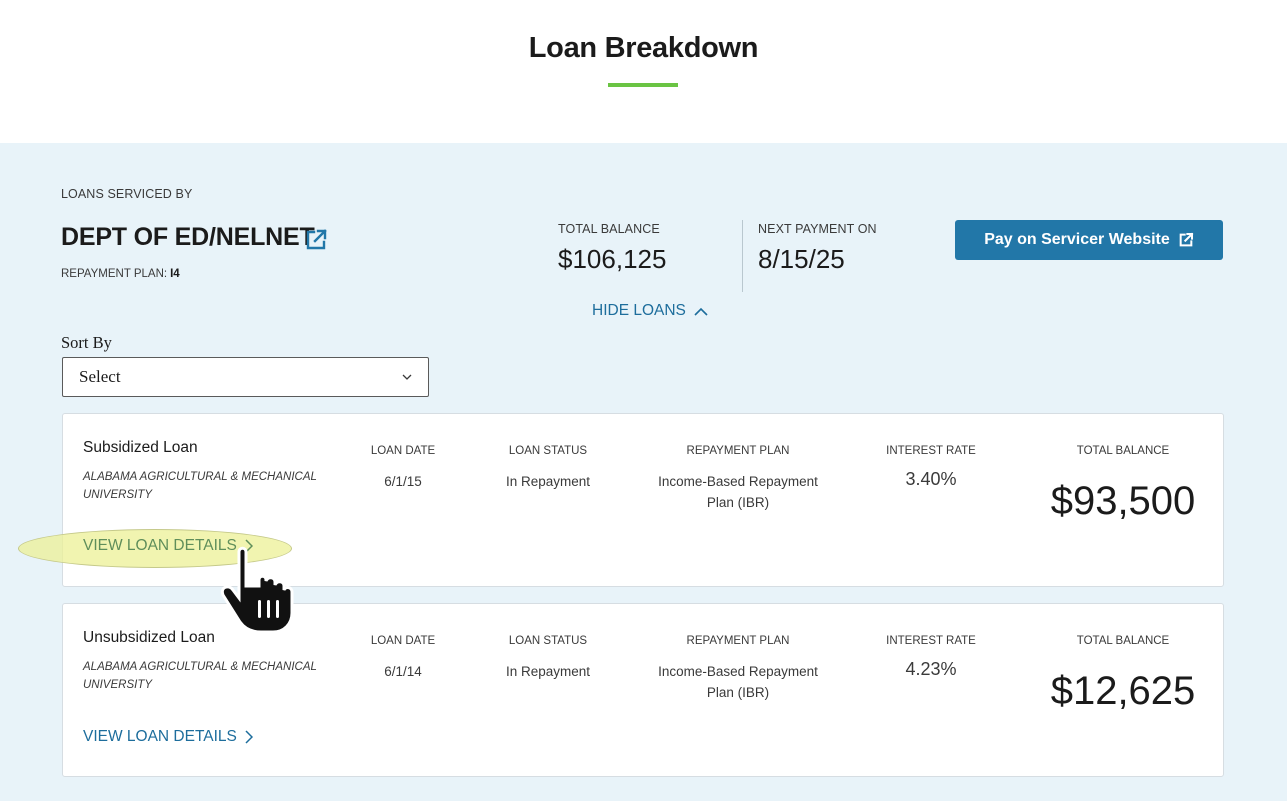  What do you see at coordinates (643, 85) in the screenshot?
I see `title-underline` at bounding box center [643, 85].